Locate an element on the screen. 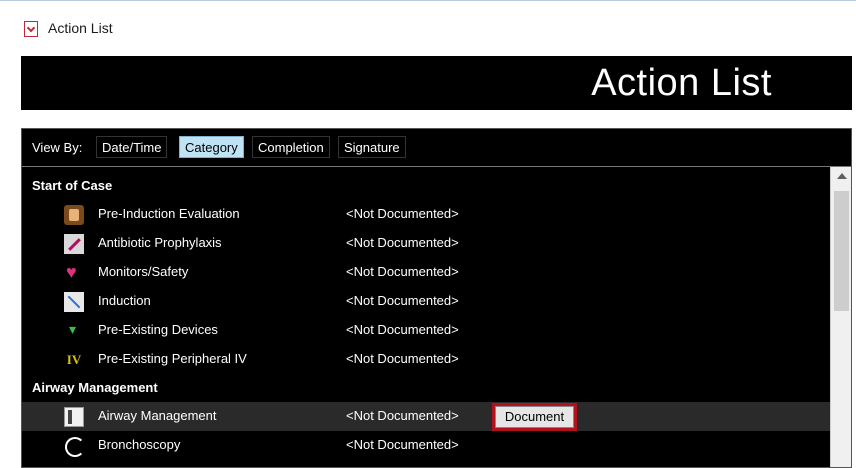 The height and width of the screenshot is (468, 856). list-item-pre-existing-devices: Pre-Existing Devices <Not Documented> is located at coordinates (426, 330).